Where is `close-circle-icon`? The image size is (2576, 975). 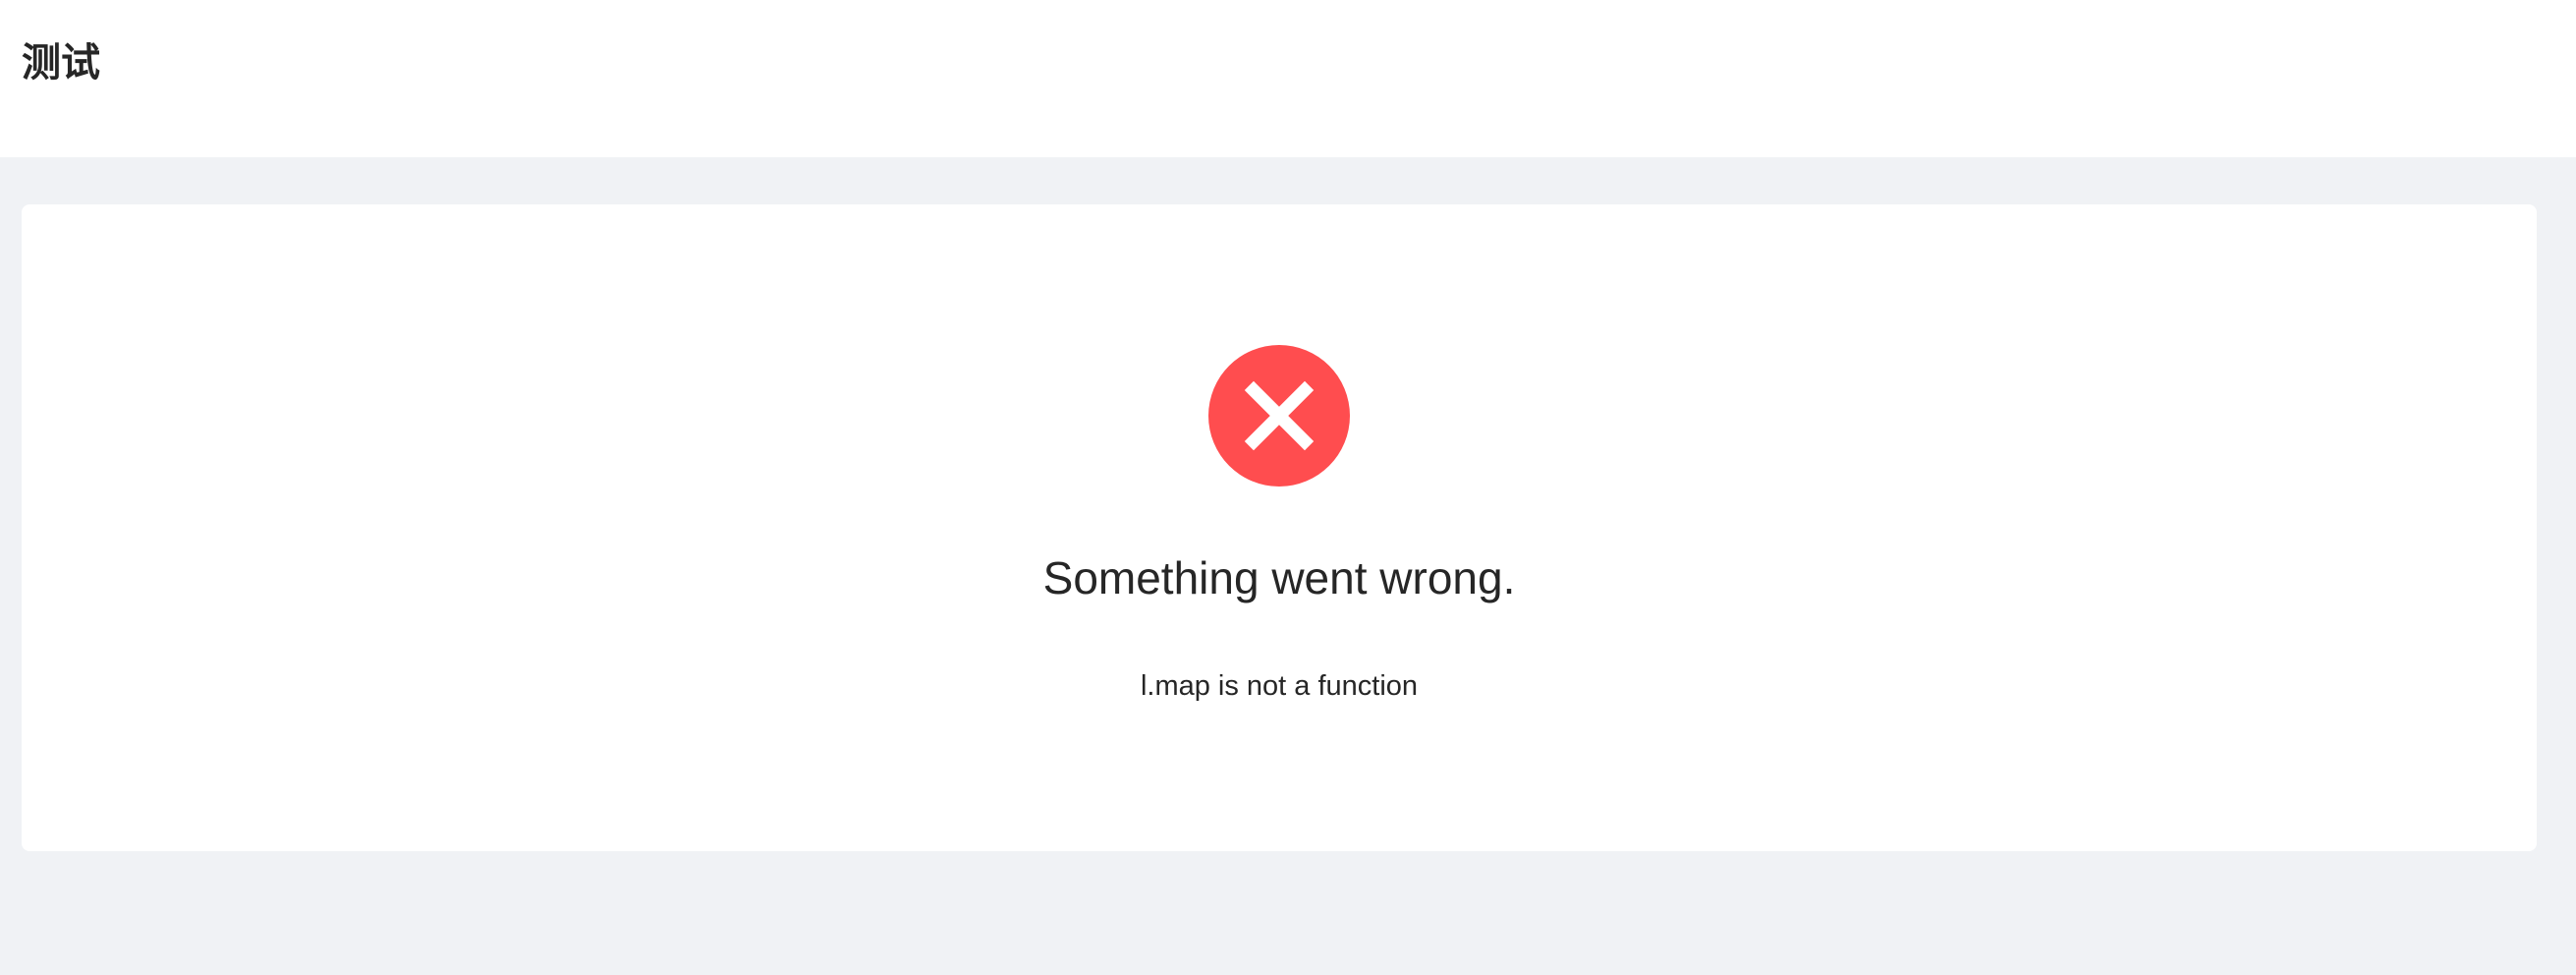 close-circle-icon is located at coordinates (1279, 416).